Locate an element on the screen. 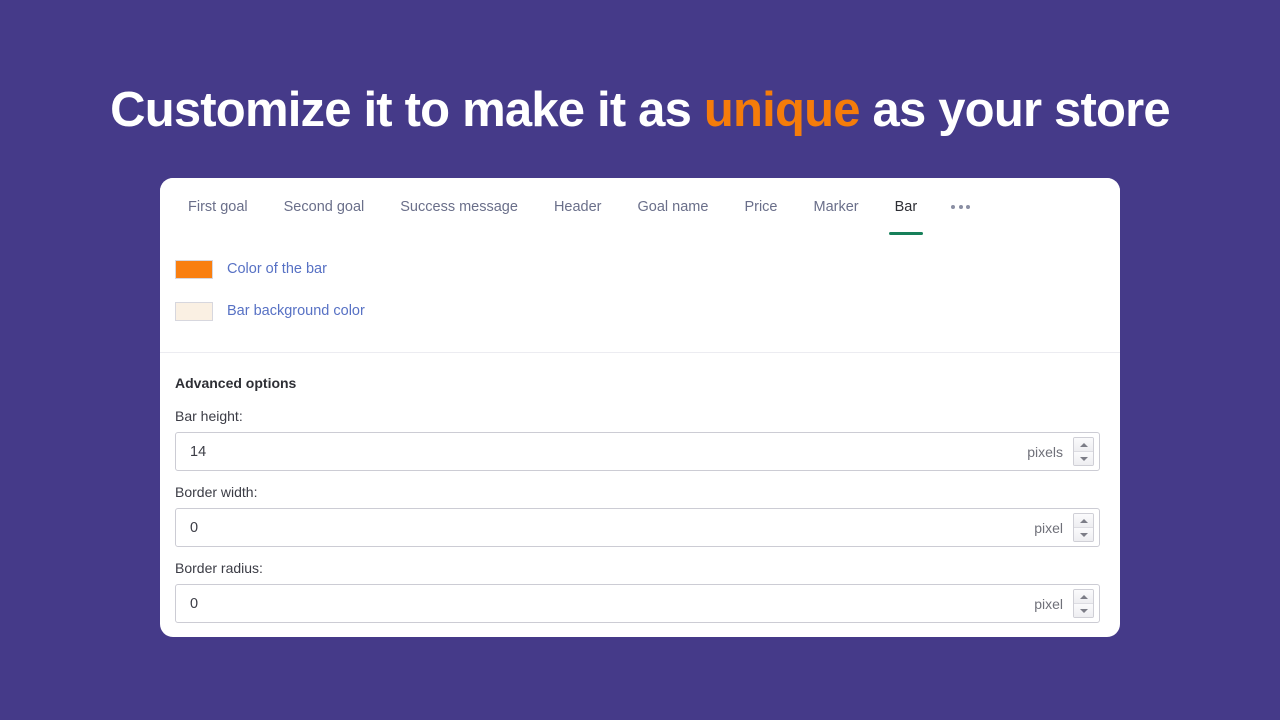 This screenshot has height=720, width=1280. headline-accent-word: unique is located at coordinates (782, 110).